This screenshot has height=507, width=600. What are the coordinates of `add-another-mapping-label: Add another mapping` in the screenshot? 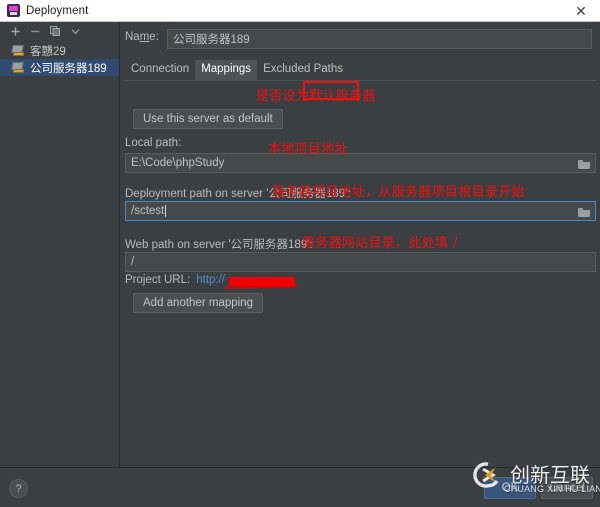 It's located at (198, 303).